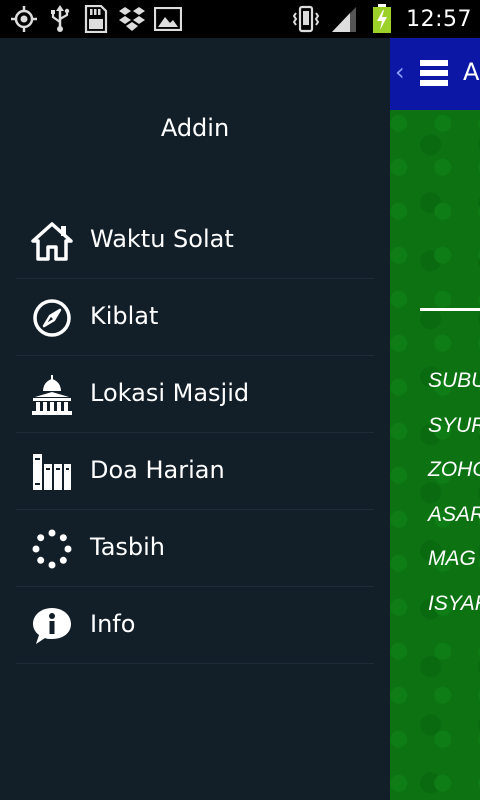 Image resolution: width=480 pixels, height=800 pixels. Describe the element at coordinates (306, 19) in the screenshot. I see `vibrate-icon` at that location.